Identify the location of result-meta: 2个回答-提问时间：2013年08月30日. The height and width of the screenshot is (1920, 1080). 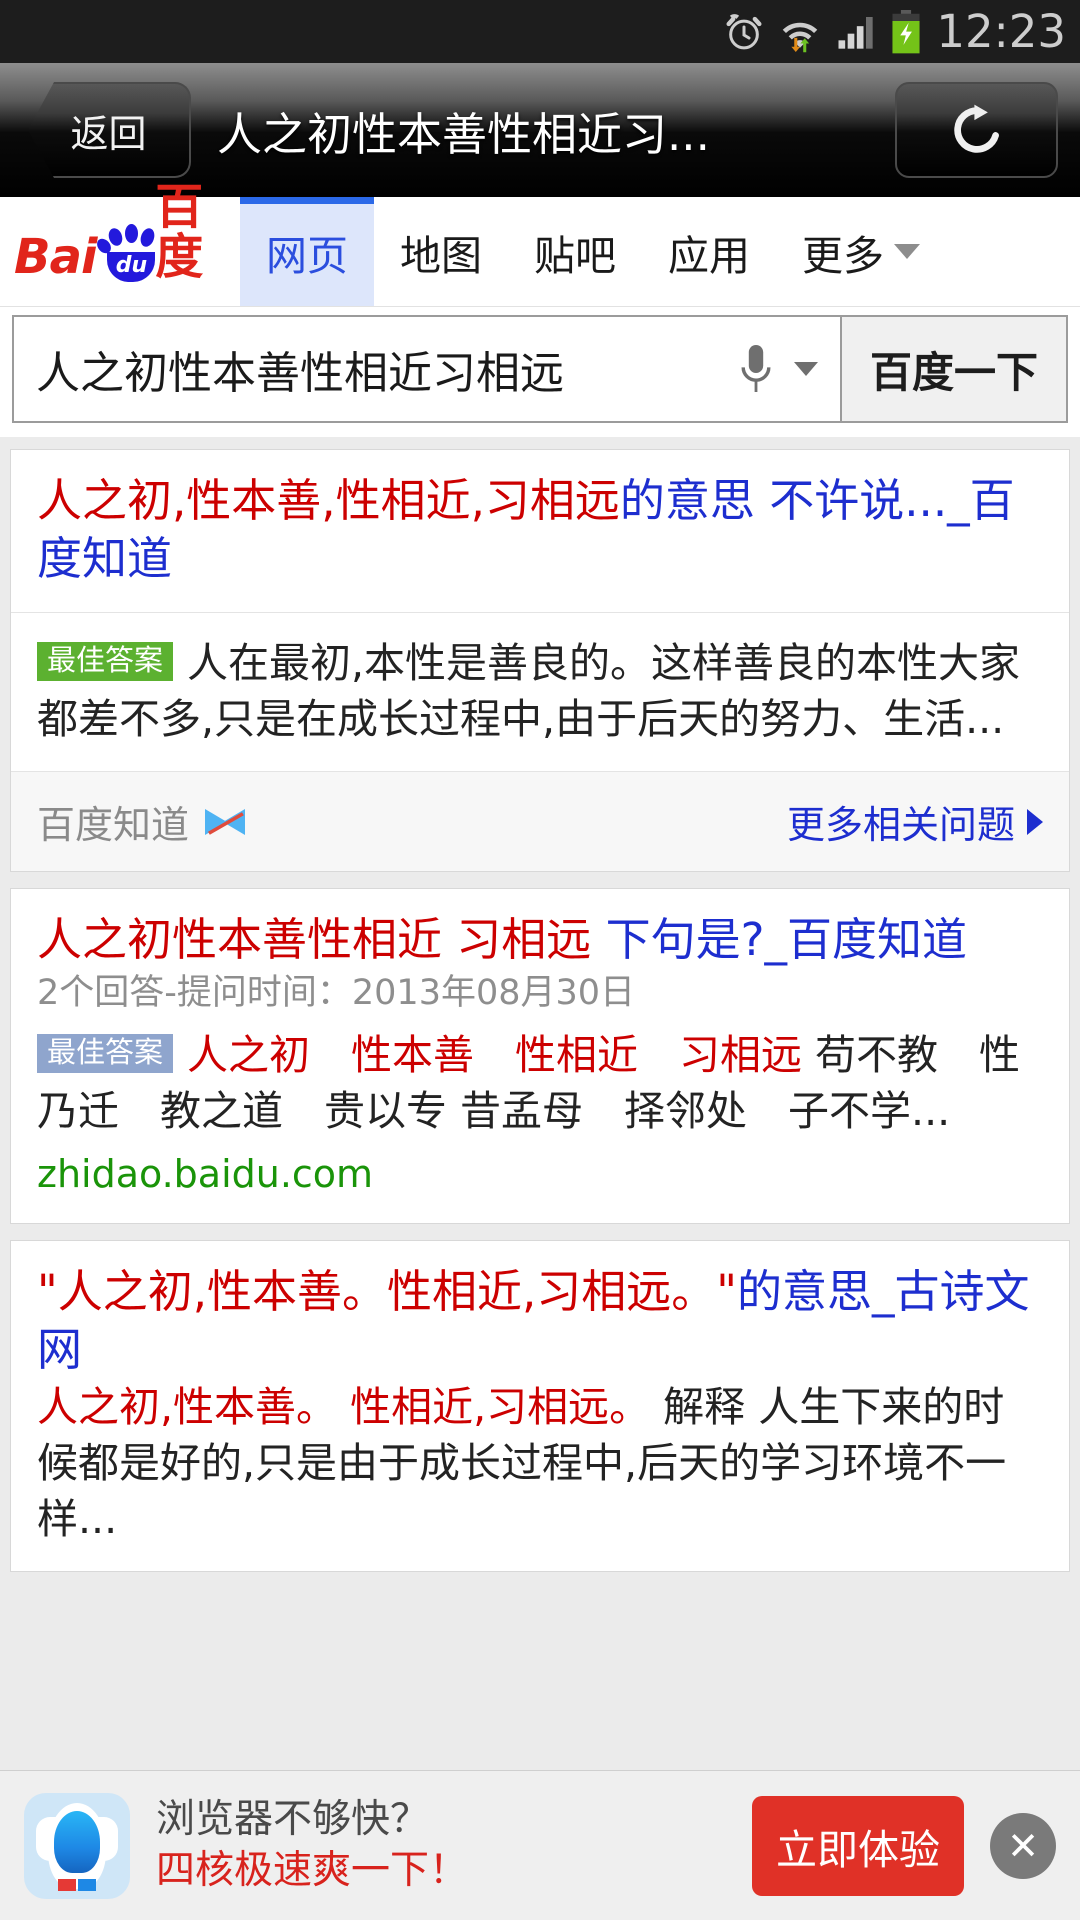
(336, 993).